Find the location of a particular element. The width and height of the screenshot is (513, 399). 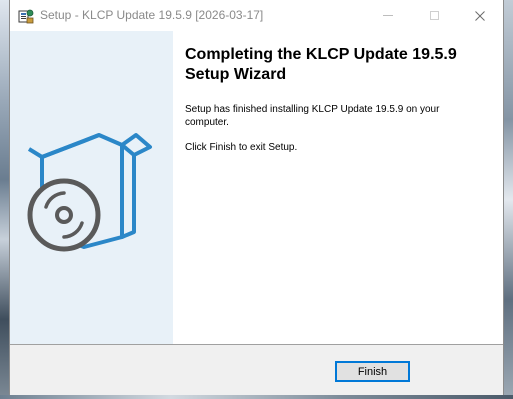

desktop-background-right is located at coordinates (508, 199).